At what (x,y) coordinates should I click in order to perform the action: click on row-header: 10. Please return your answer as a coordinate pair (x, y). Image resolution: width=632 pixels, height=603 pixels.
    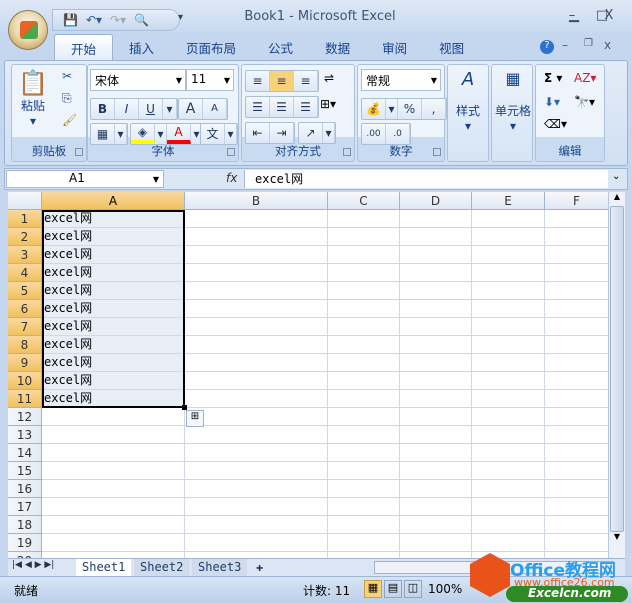
    Looking at the image, I should click on (25, 381).